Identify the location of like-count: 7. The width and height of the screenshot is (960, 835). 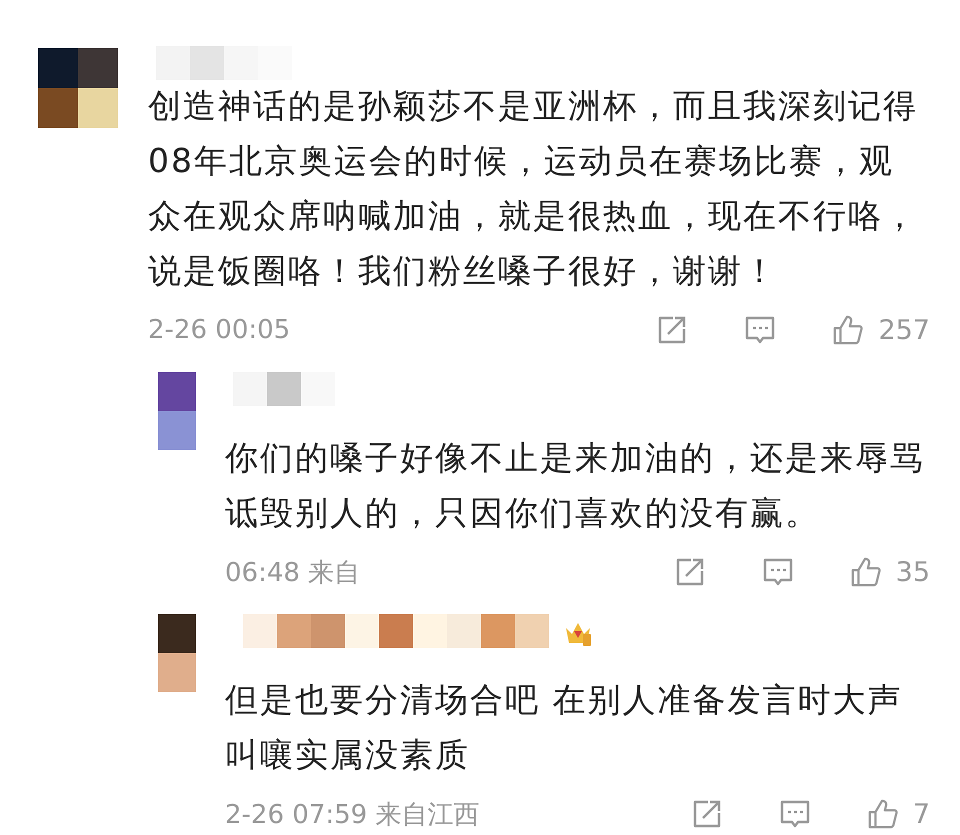
(921, 814).